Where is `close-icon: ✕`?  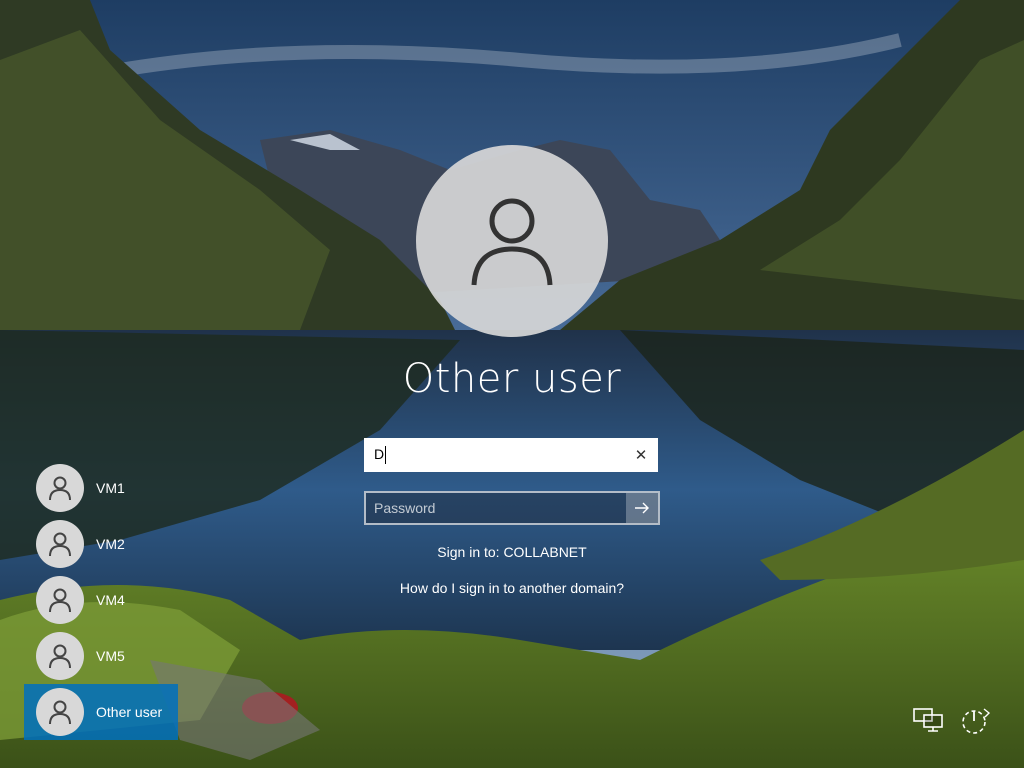
close-icon: ✕ is located at coordinates (641, 455).